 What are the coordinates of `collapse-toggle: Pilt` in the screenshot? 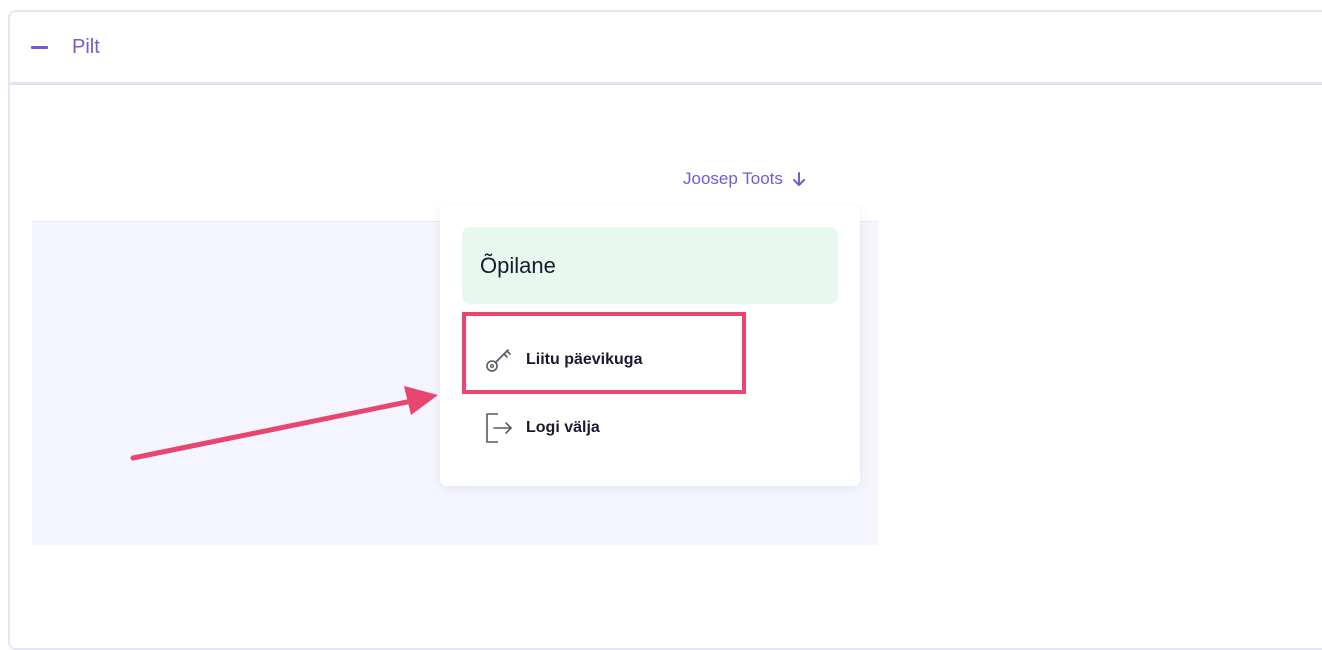 It's located at (65, 47).